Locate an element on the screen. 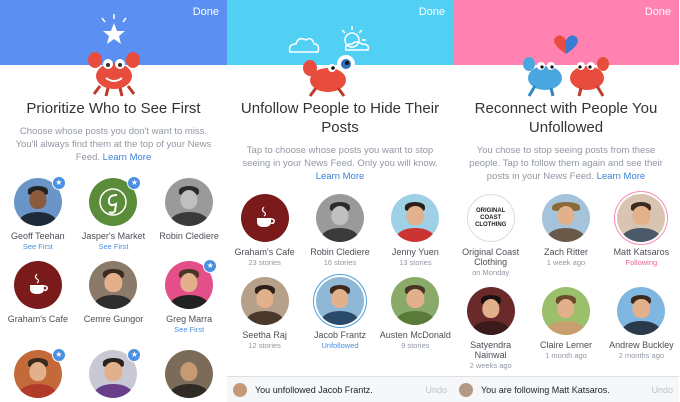 The image size is (680, 402). person-cell: Robin Clediere is located at coordinates (189, 214).